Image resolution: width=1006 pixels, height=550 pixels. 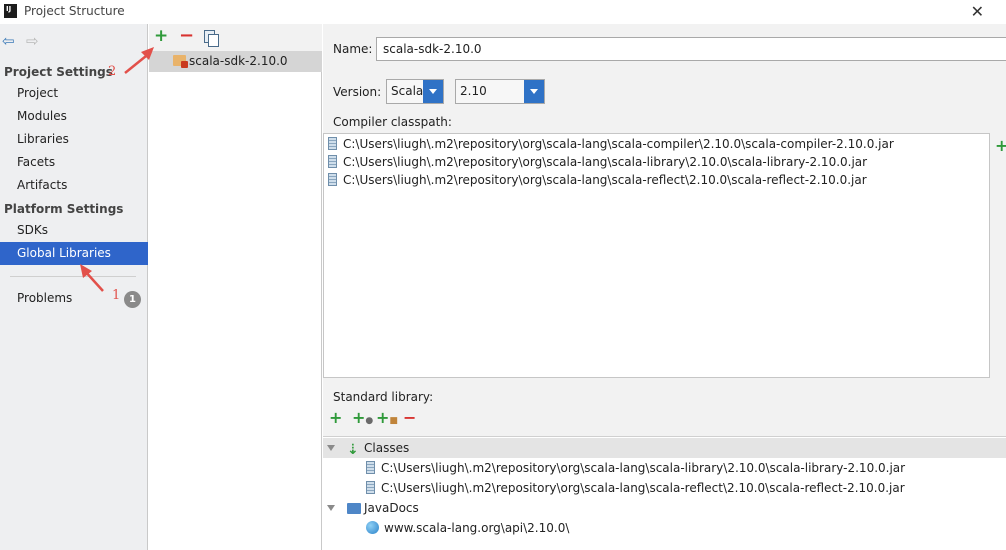 What do you see at coordinates (116, 295) in the screenshot?
I see `annotation-number-1: 1` at bounding box center [116, 295].